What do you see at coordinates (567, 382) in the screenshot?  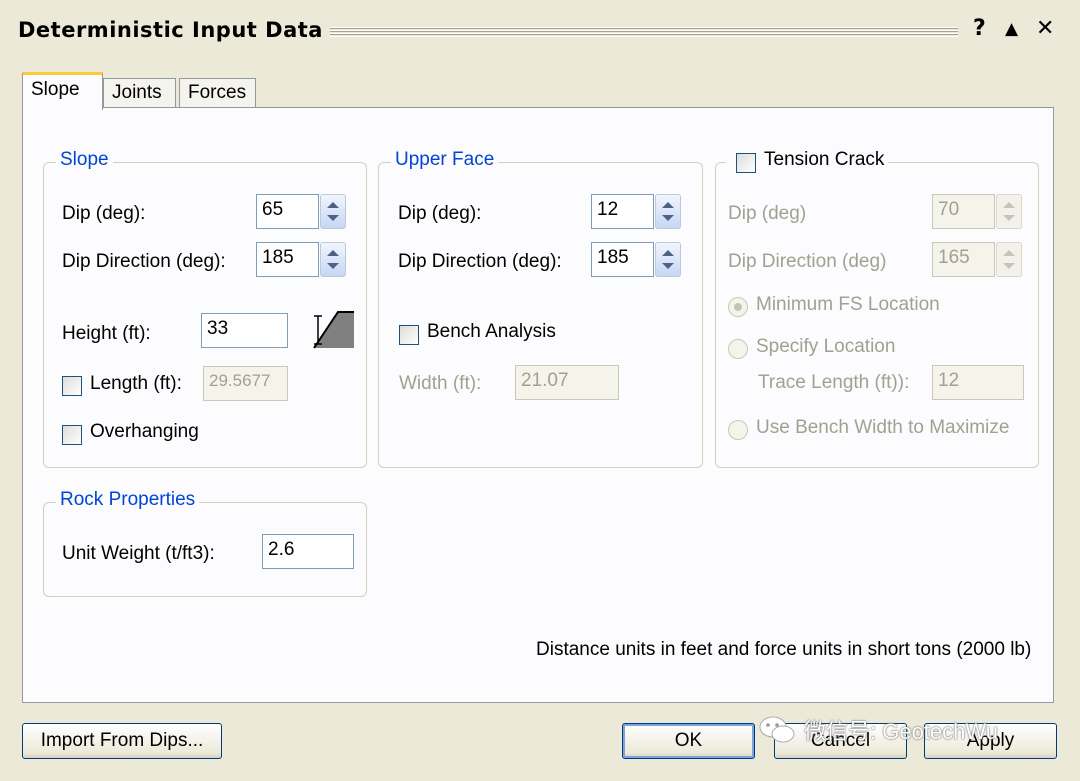 I see `bench-width-input: 21.07` at bounding box center [567, 382].